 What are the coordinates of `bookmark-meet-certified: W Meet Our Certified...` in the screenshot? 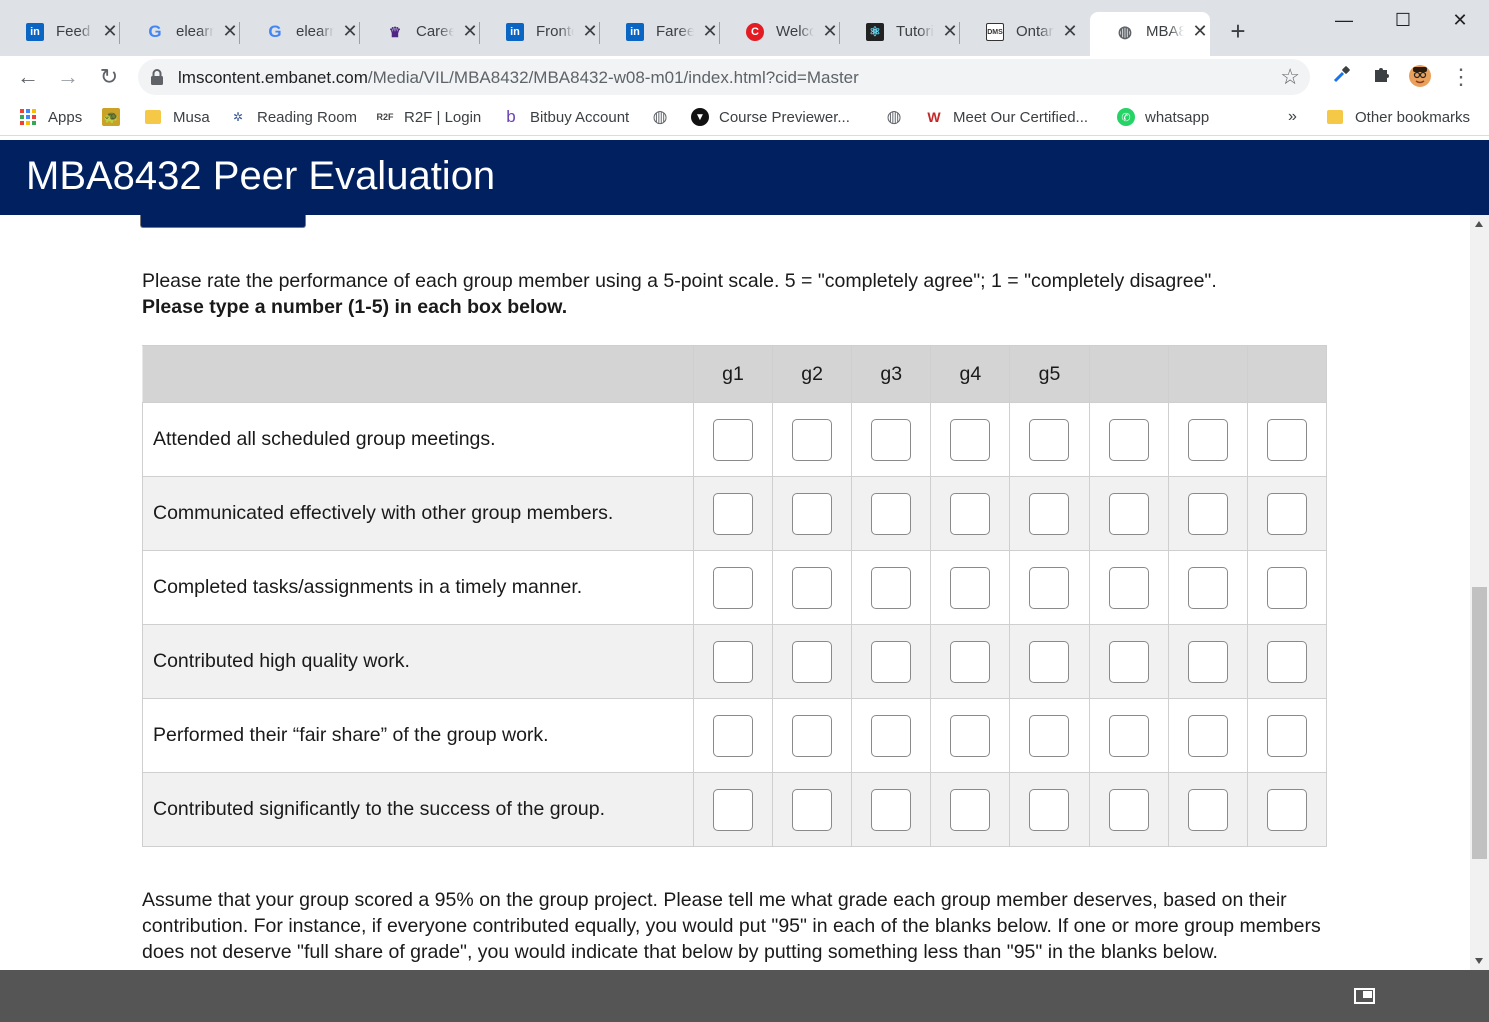 It's located at (1006, 117).